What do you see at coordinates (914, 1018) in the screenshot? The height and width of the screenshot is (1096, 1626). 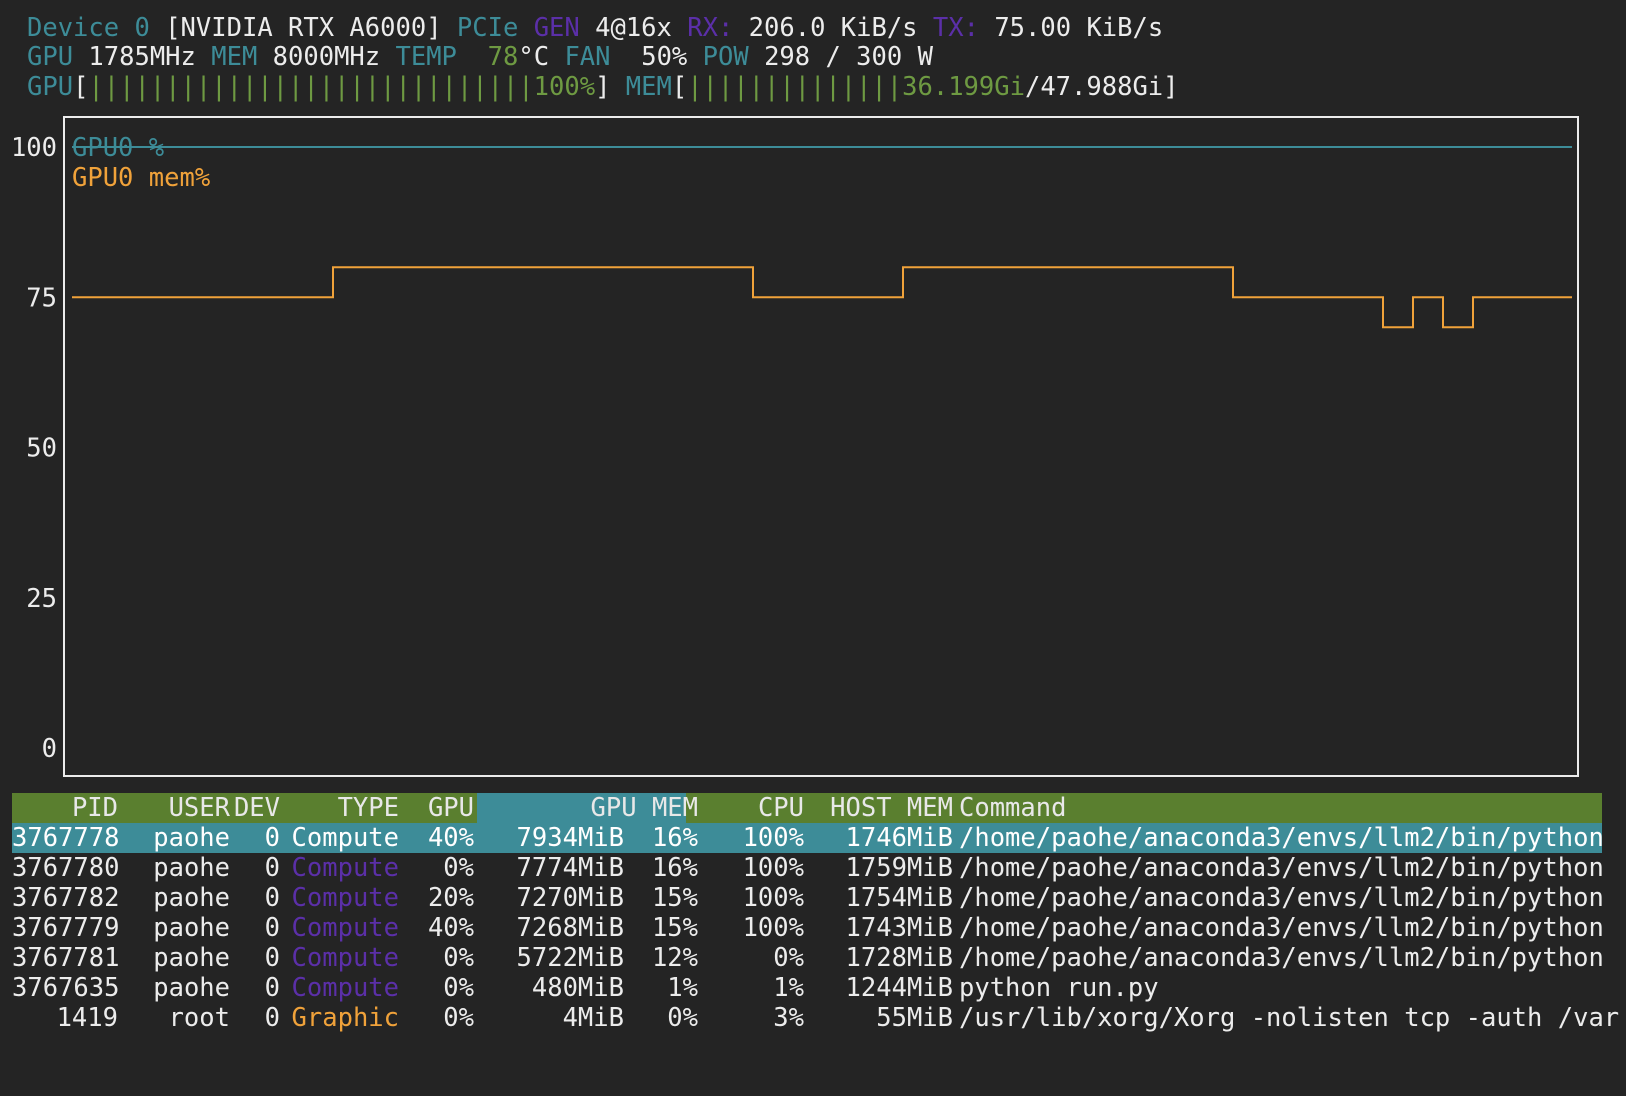 I see `host-mem-cell: 55MiB` at bounding box center [914, 1018].